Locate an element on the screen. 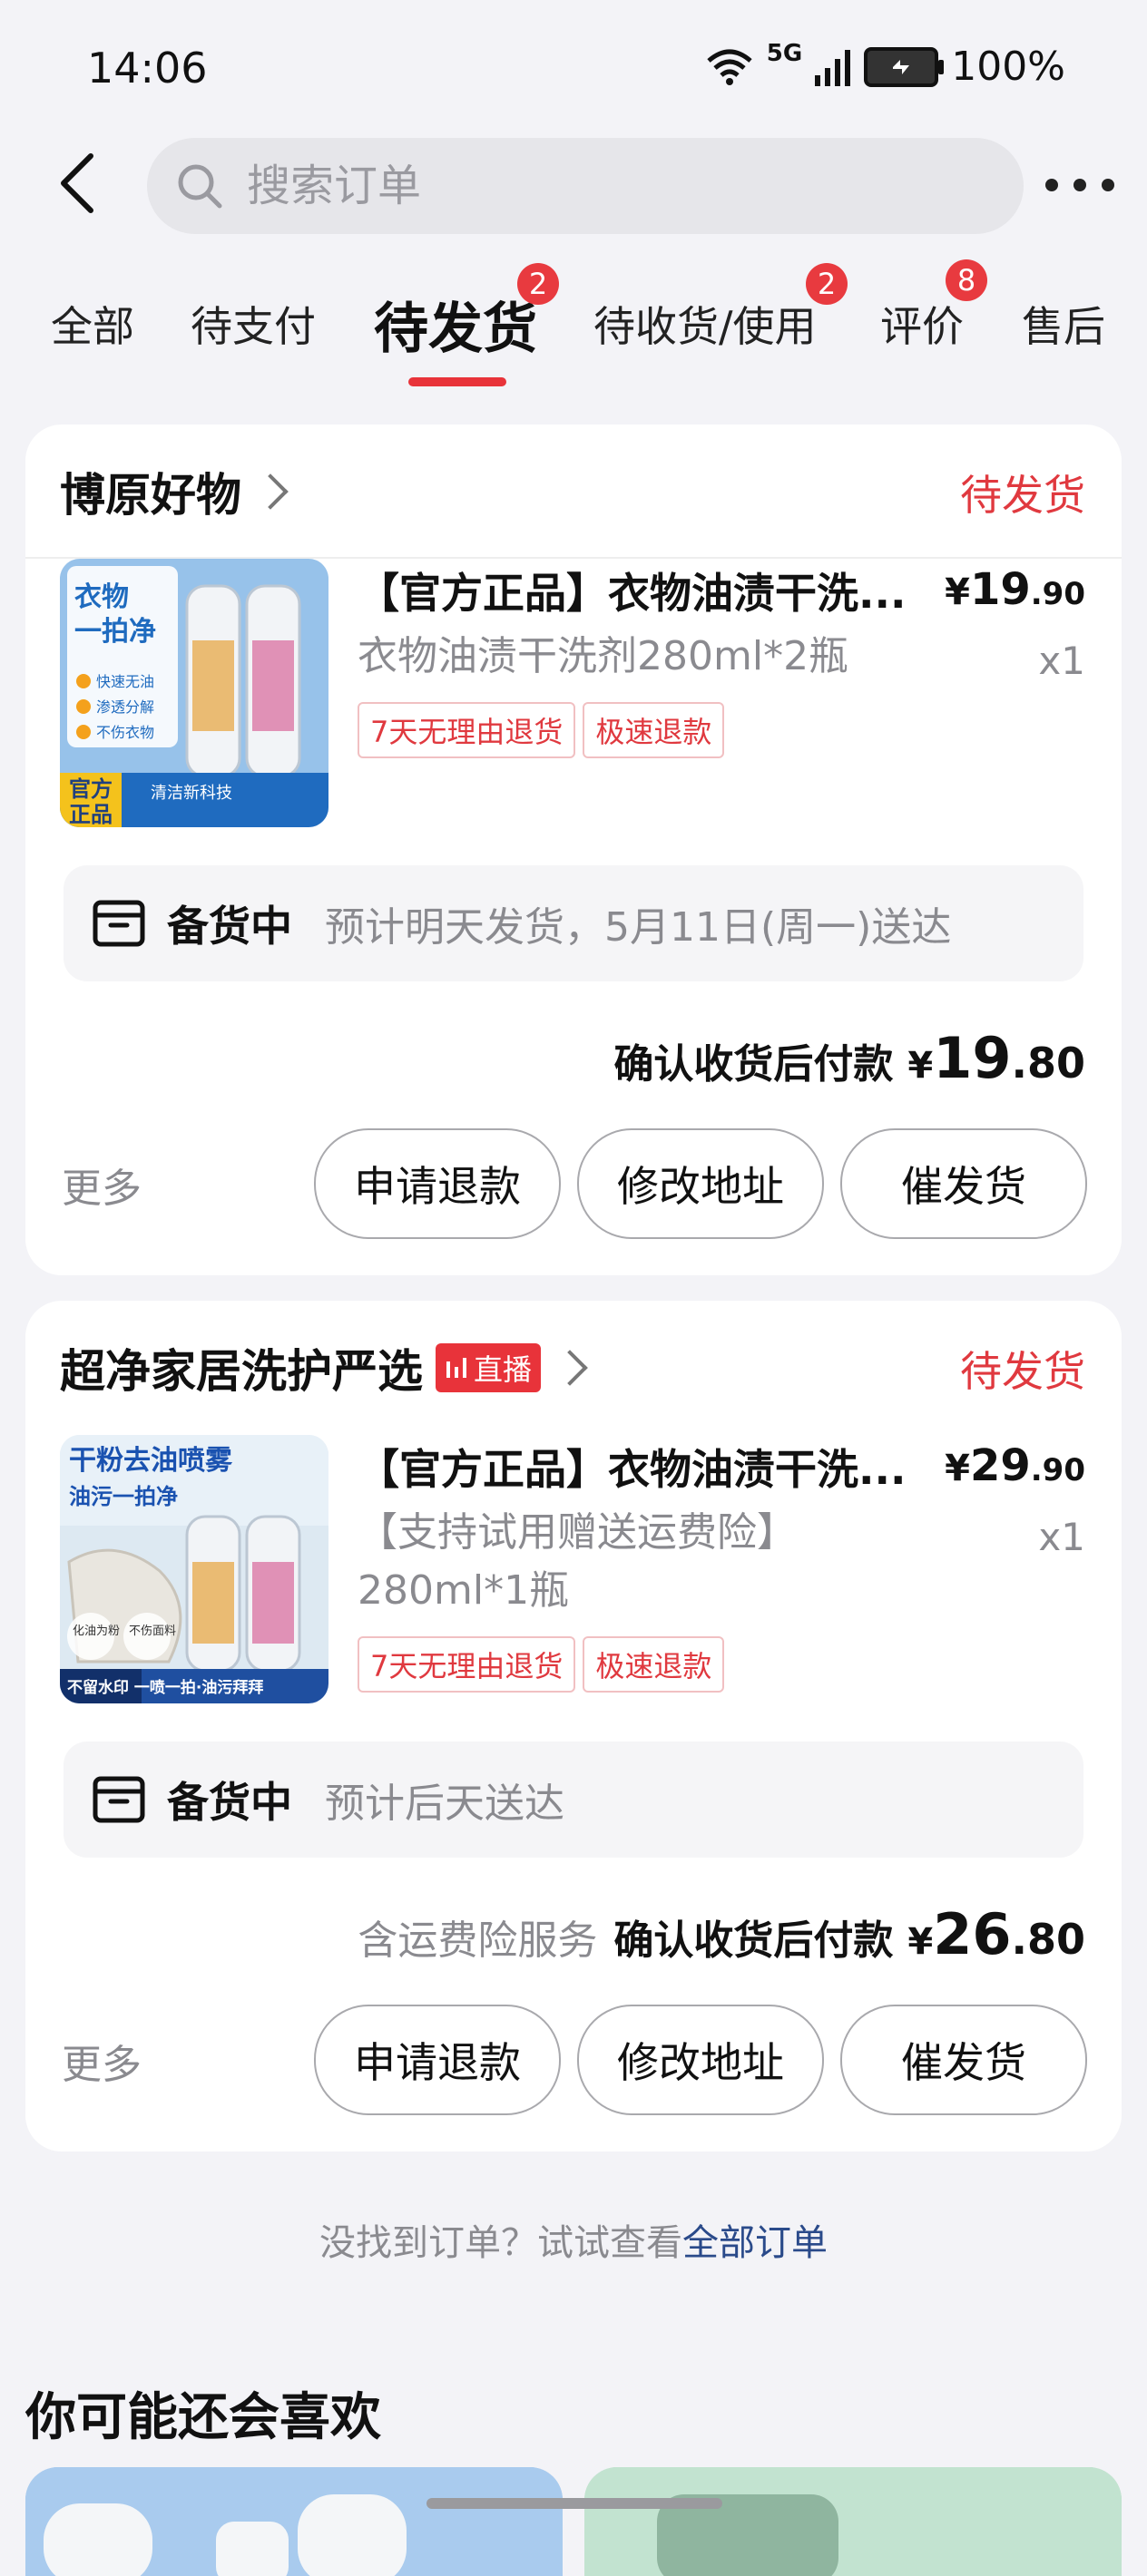 The width and height of the screenshot is (1147, 2576). shop-name: 超净家居洗护严选 is located at coordinates (241, 1371).